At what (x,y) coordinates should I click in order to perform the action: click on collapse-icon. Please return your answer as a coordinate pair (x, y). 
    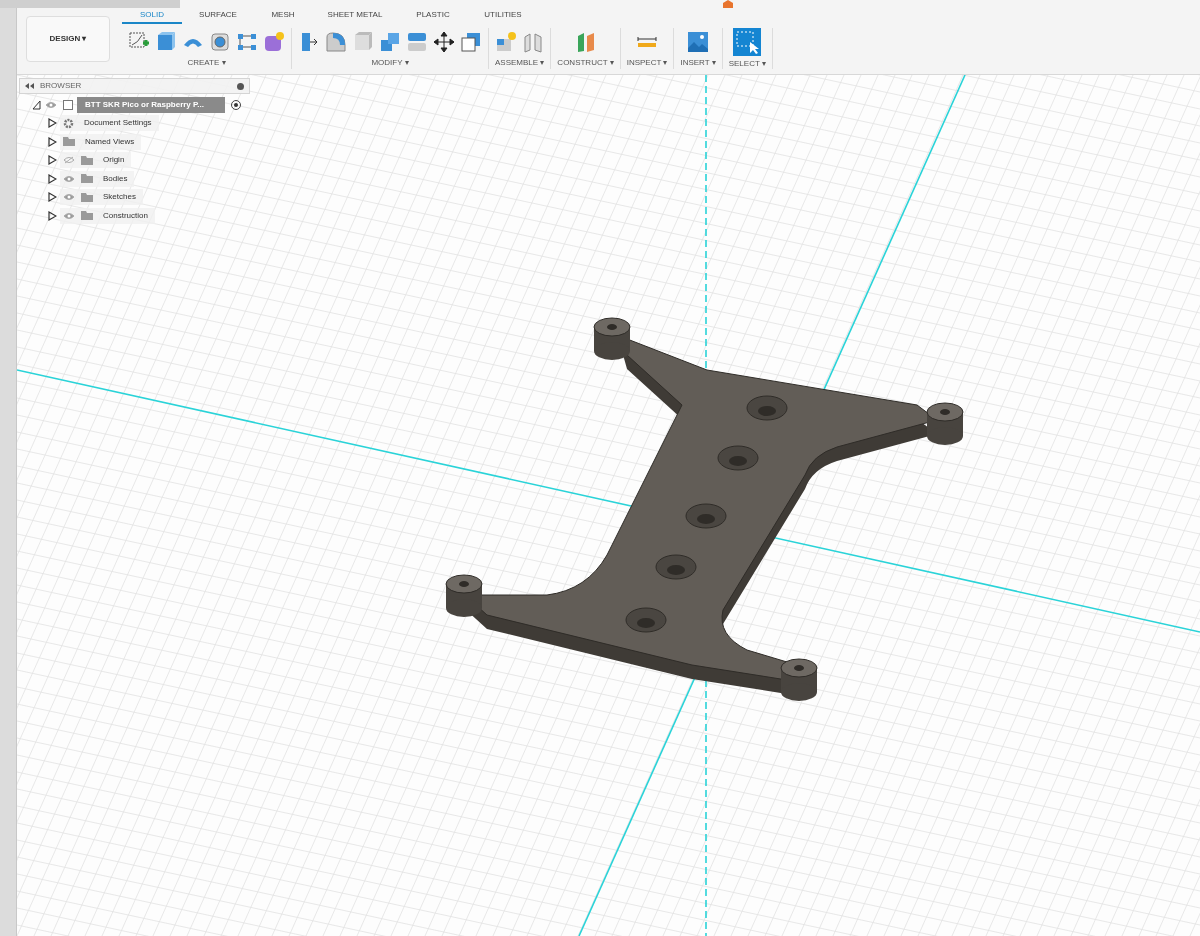
    Looking at the image, I should click on (29, 86).